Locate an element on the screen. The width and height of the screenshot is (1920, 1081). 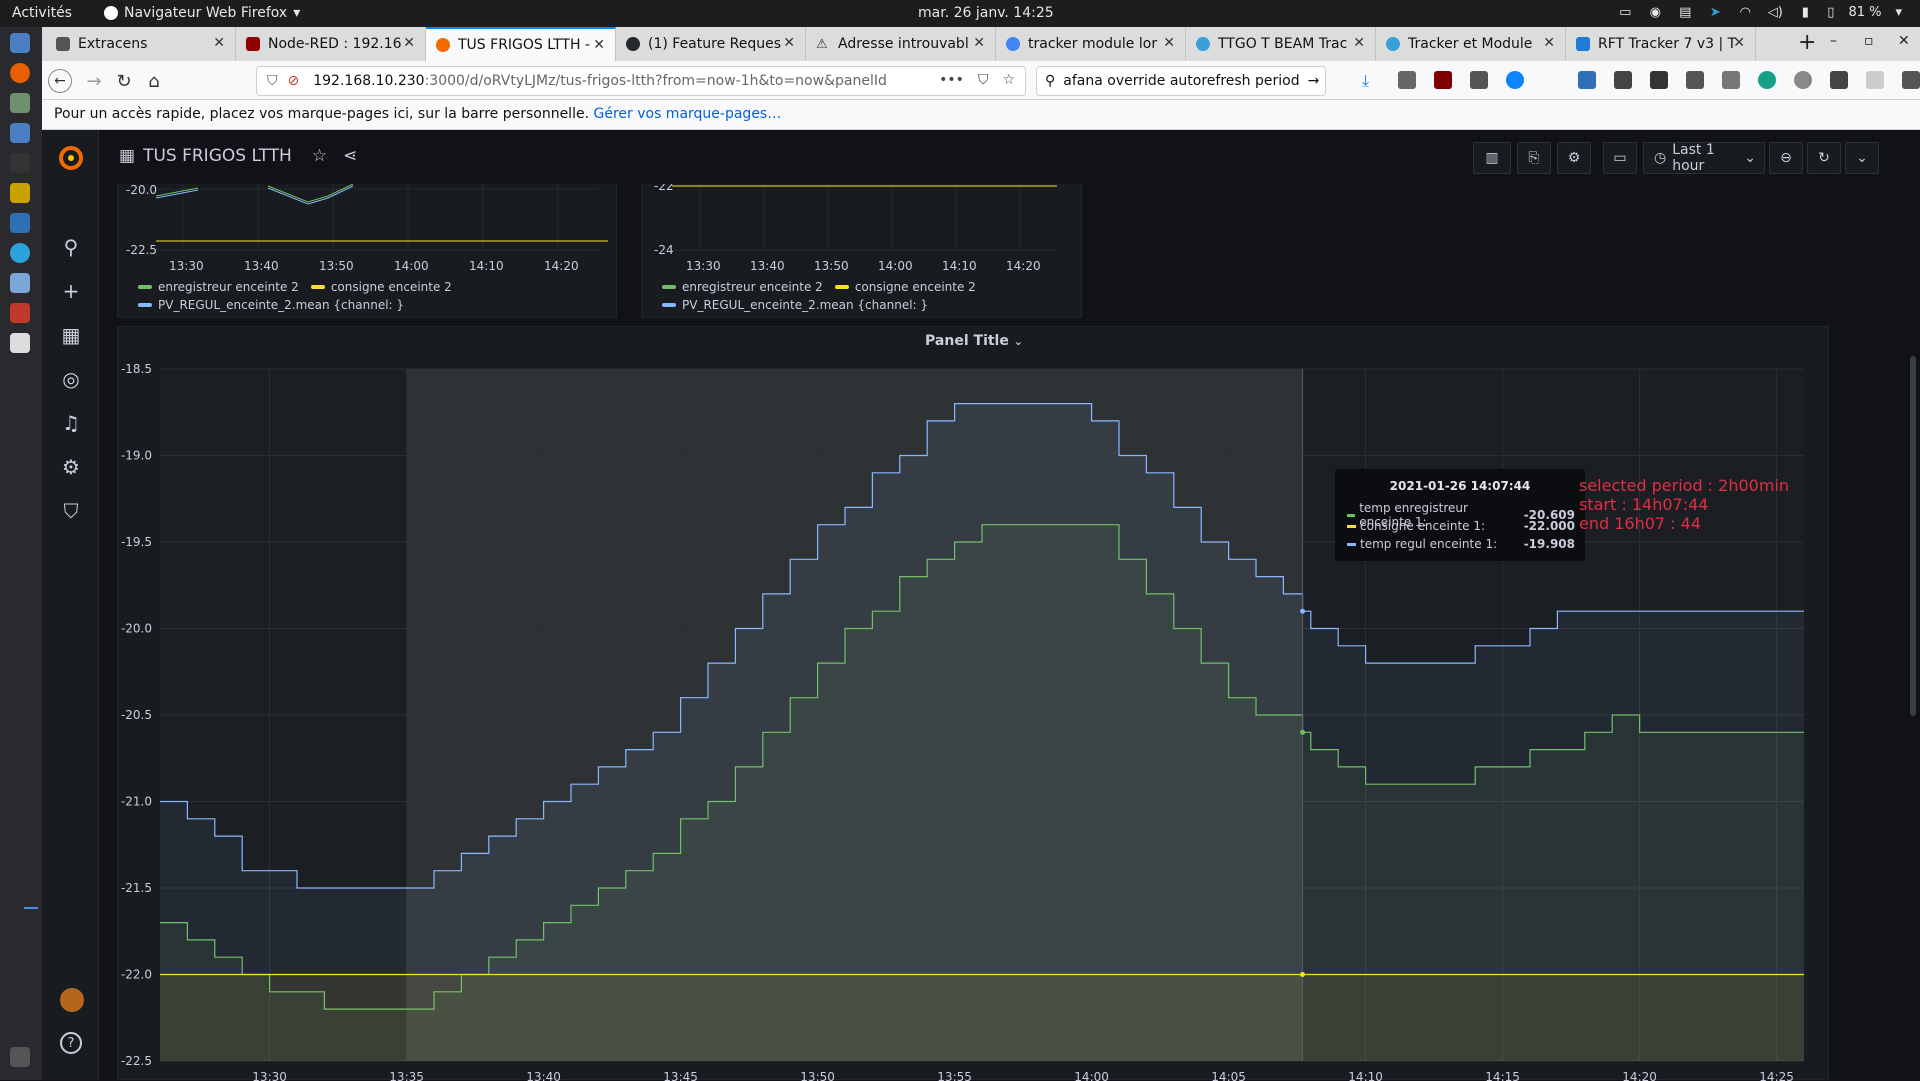
search-bar: ⚲ afana override autorefresh period → is located at coordinates (1181, 81).